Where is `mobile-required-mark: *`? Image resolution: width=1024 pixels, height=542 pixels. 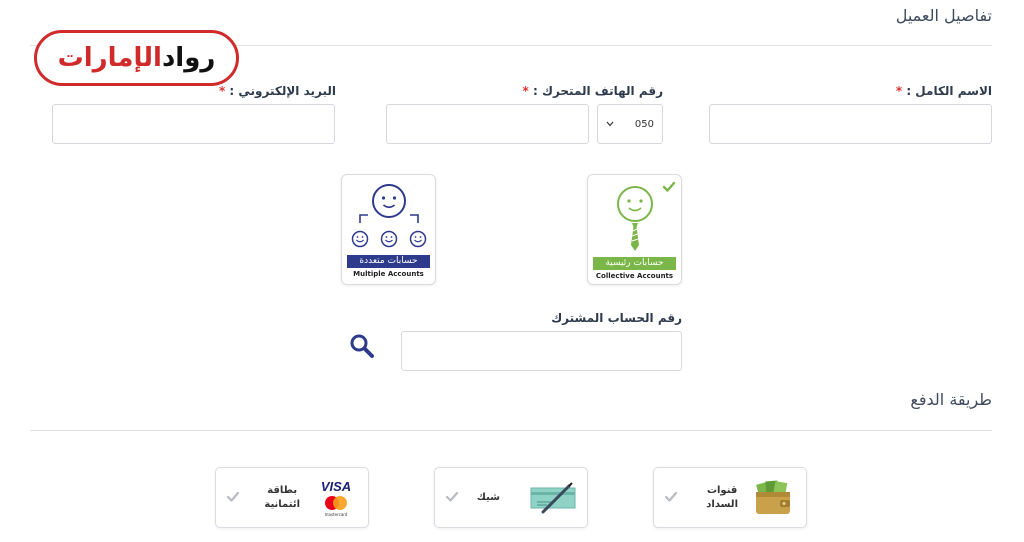 mobile-required-mark: * is located at coordinates (525, 91).